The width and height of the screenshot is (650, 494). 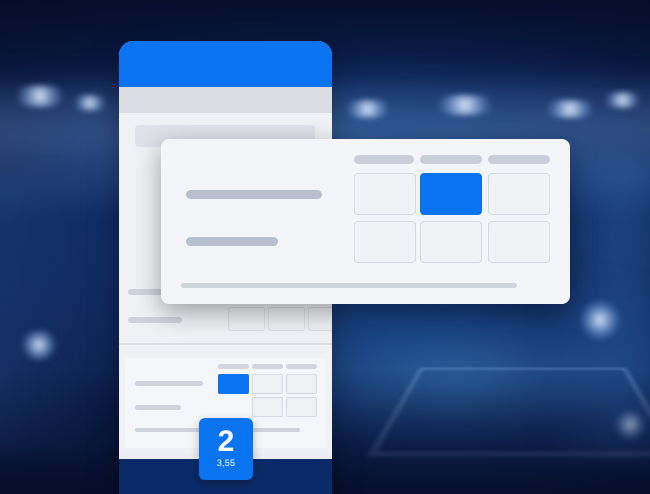 What do you see at coordinates (226, 463) in the screenshot?
I see `odds-value: 3,55` at bounding box center [226, 463].